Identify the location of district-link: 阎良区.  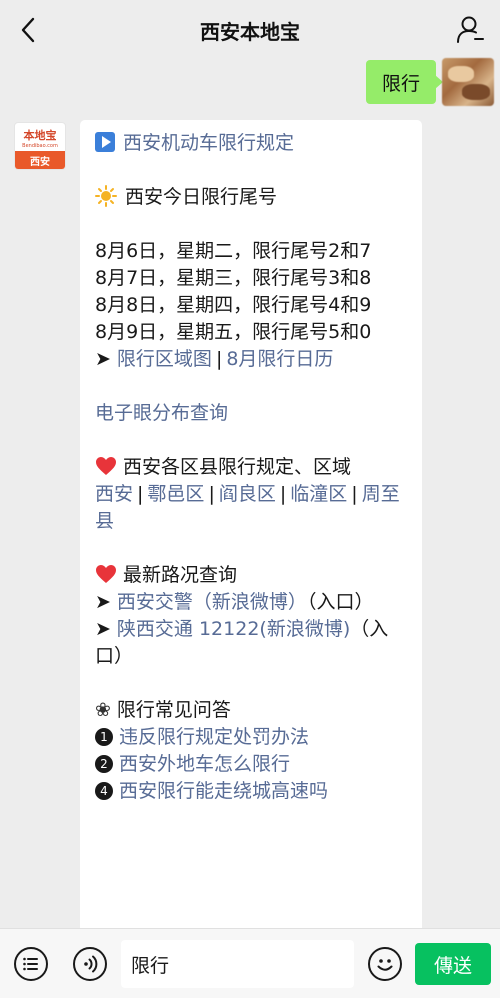
(247, 494).